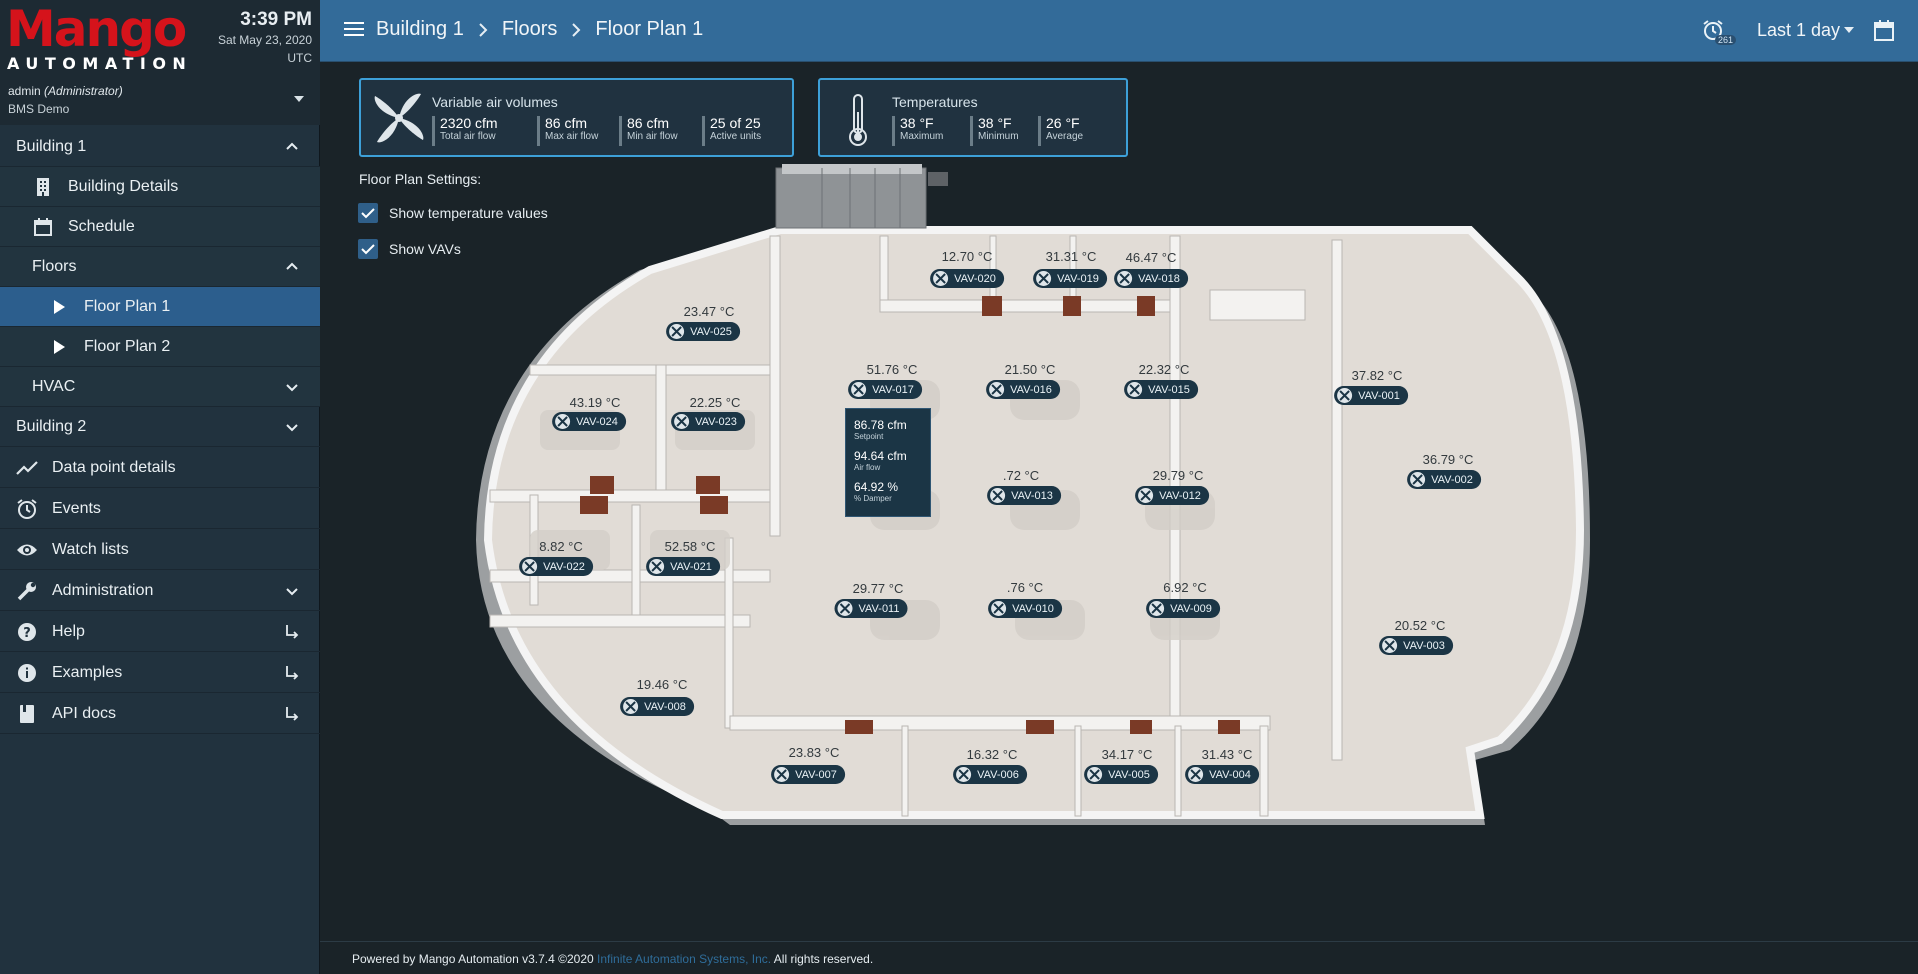  What do you see at coordinates (975, 278) in the screenshot?
I see `vav-id: VAV-020` at bounding box center [975, 278].